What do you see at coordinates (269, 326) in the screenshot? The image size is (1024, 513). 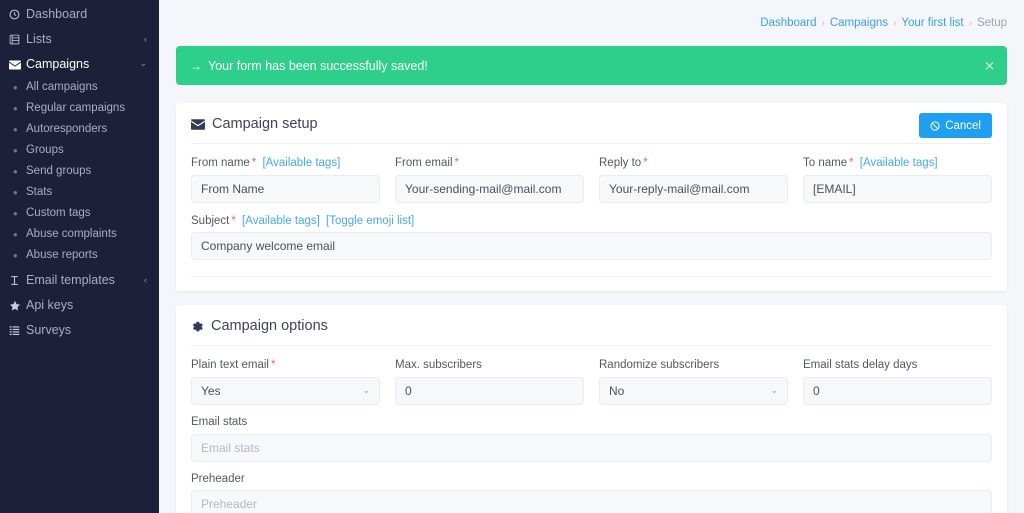 I see `campaign-options-title: Campaign options` at bounding box center [269, 326].